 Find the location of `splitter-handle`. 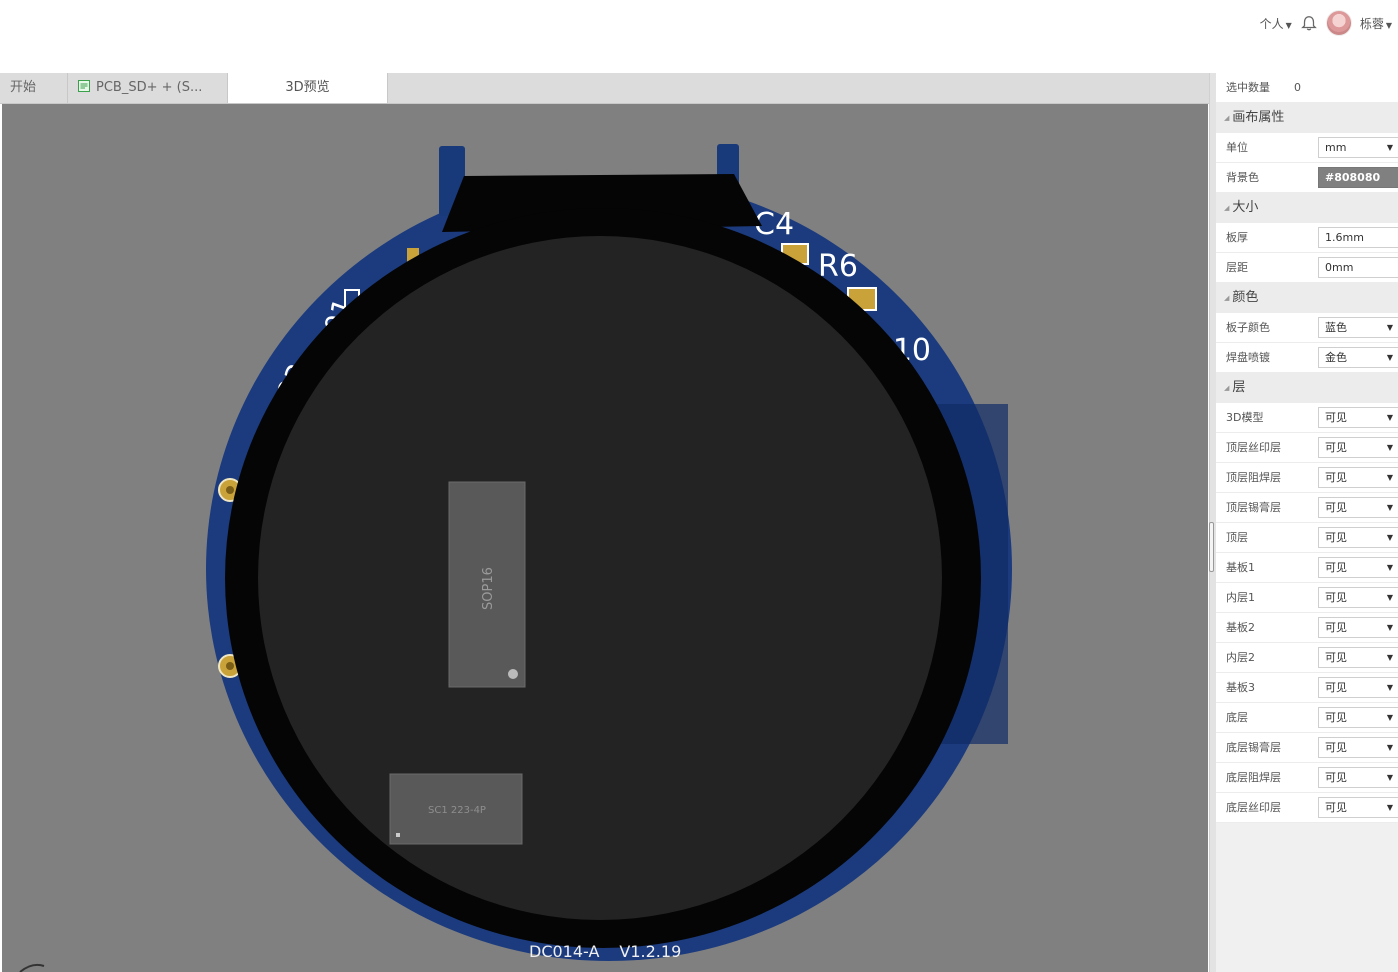

splitter-handle is located at coordinates (1211, 547).